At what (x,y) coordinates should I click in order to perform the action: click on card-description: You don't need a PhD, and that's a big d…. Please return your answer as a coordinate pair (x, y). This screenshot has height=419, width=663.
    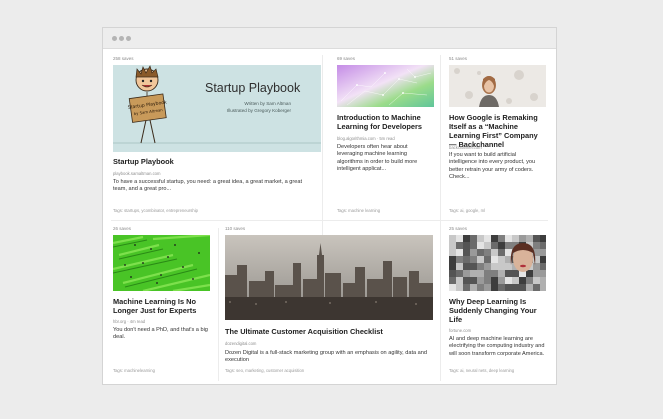
    Looking at the image, I should click on (160, 334).